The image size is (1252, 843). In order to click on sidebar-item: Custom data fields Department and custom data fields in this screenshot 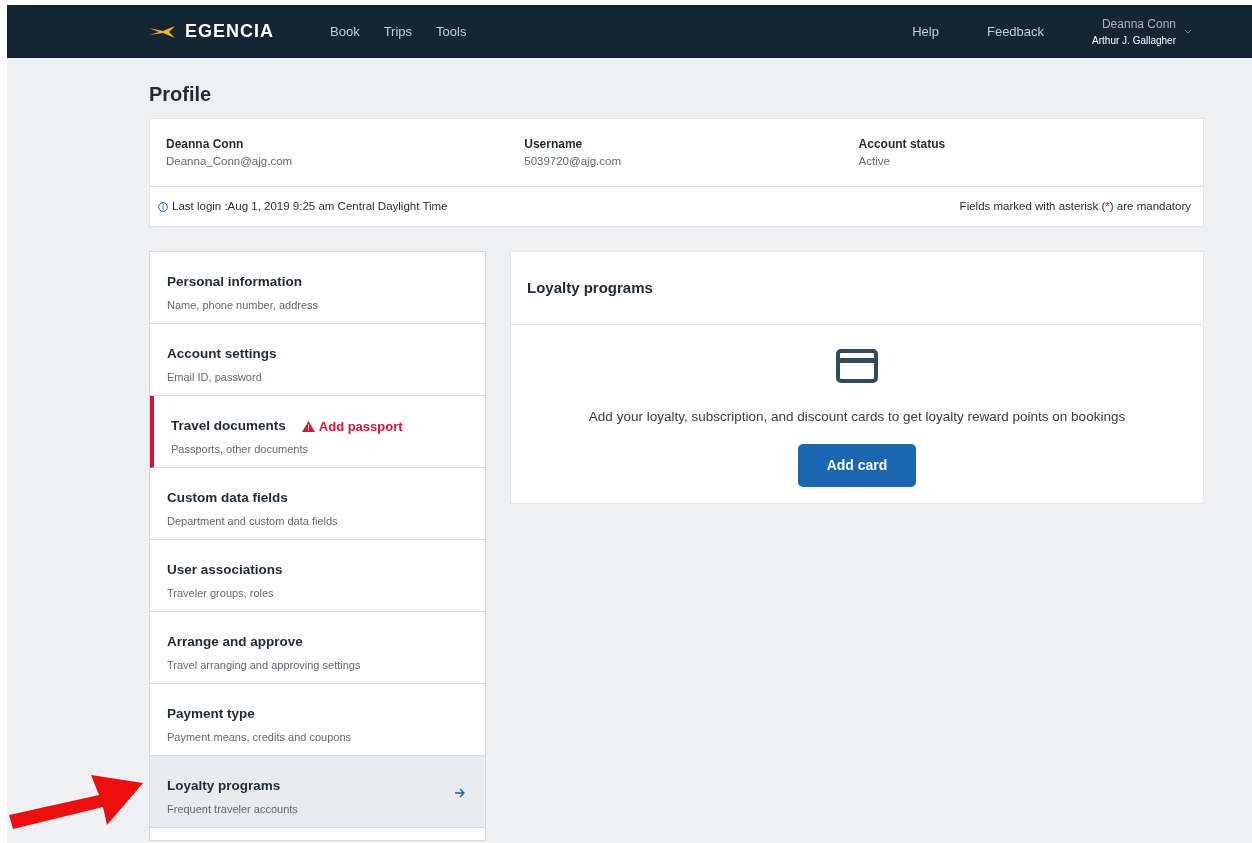, I will do `click(317, 504)`.